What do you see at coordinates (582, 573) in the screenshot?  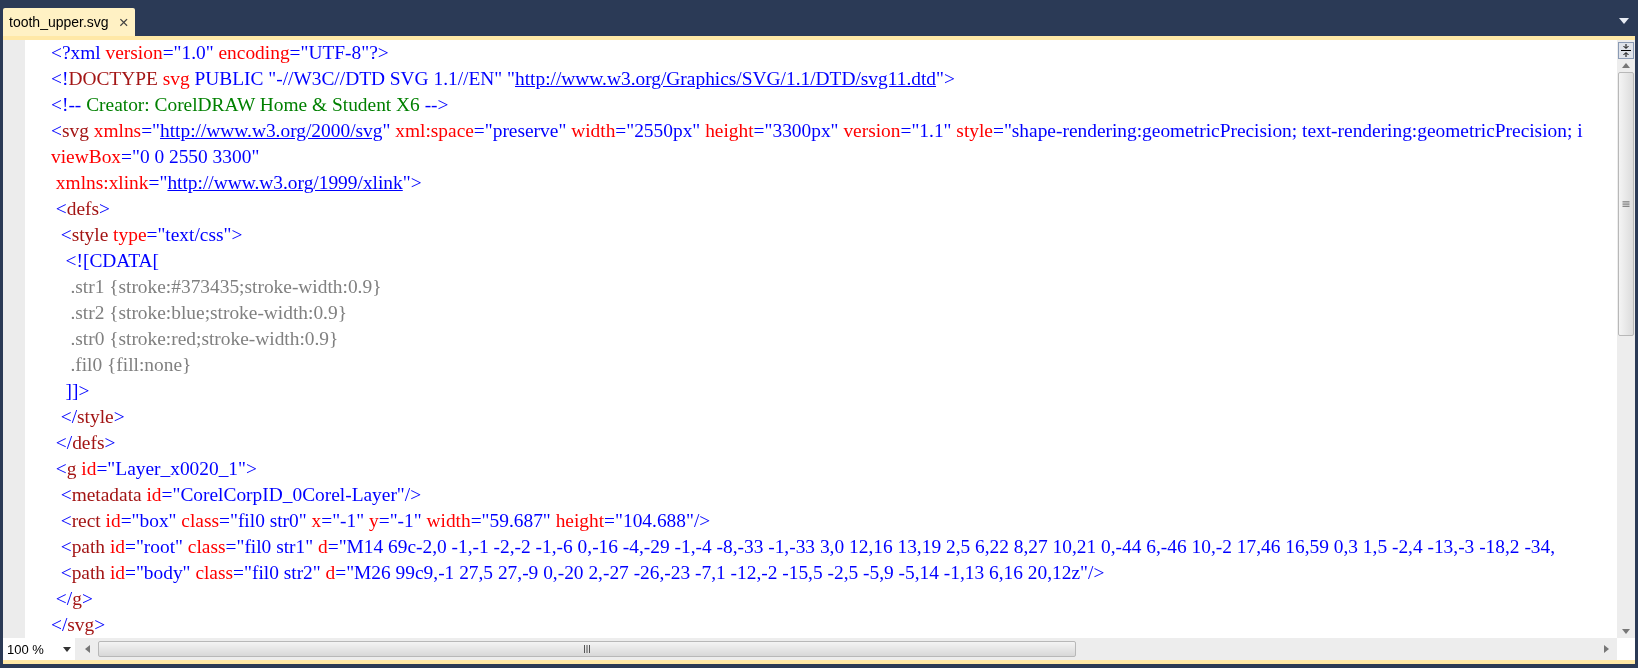 I see `code-line: <path id="body" class="fil0 str2" d="M26 99c9,-1 27,5 27,-9 0,-20 2,-27 -26,-23 -7,1 -12,-2 -15,5 -2,5 -5,9 -5,14 -1,13 6,16 20,12z"/>` at bounding box center [582, 573].